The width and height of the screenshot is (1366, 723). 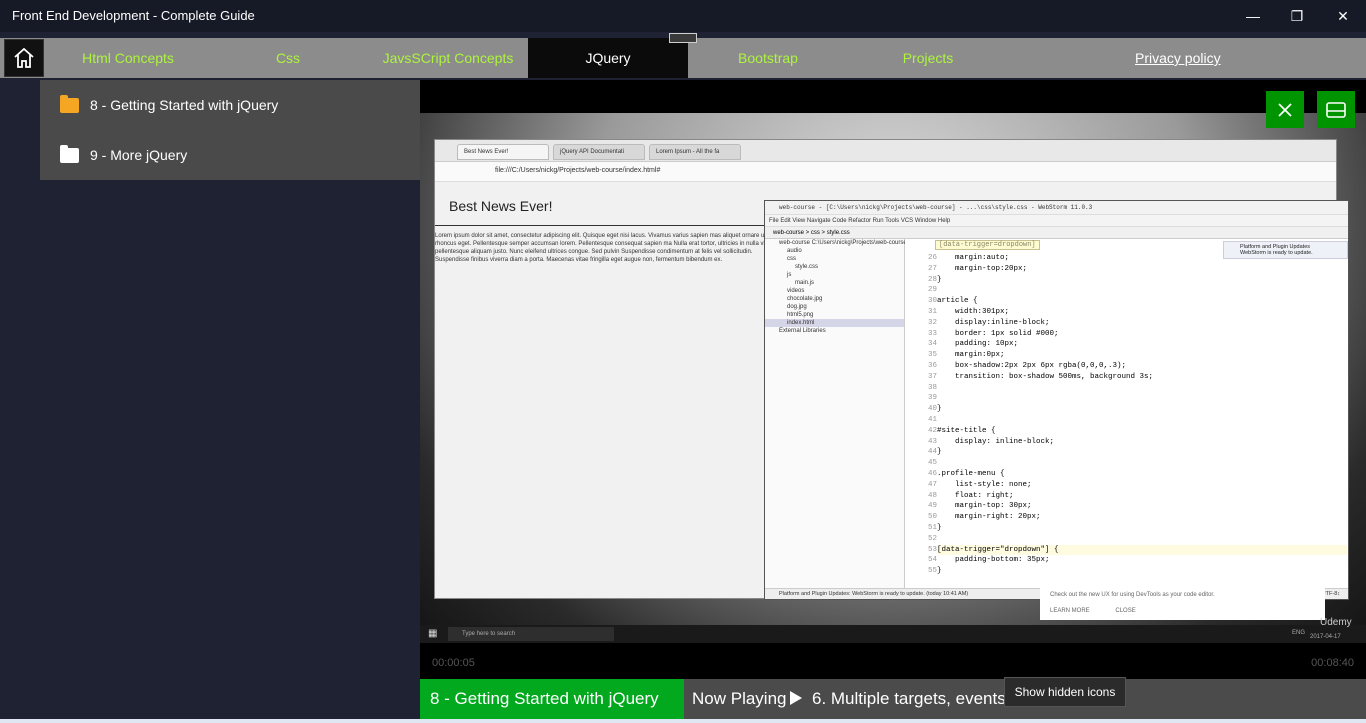 What do you see at coordinates (683, 38) in the screenshot?
I see `drag-handle` at bounding box center [683, 38].